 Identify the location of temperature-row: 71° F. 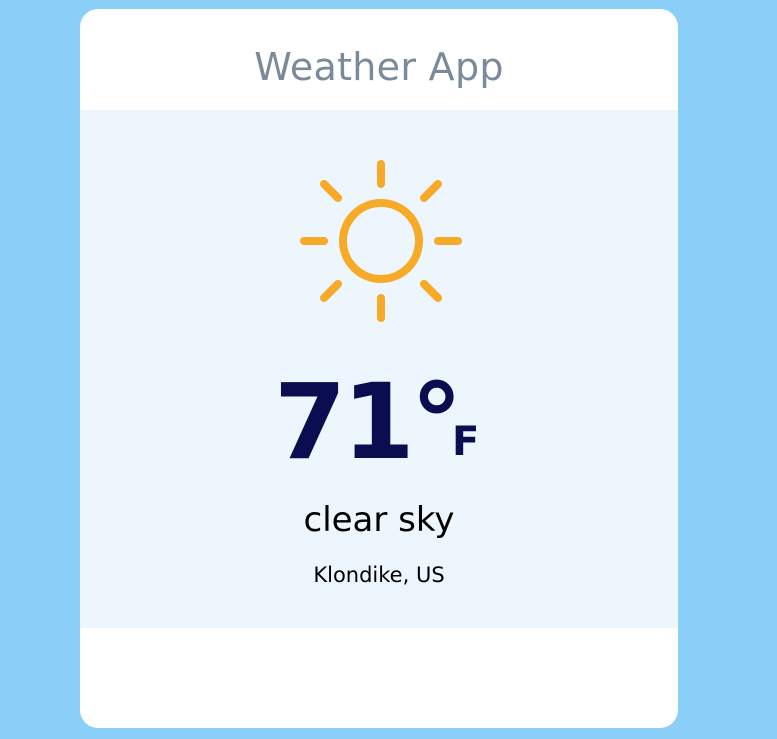
(379, 422).